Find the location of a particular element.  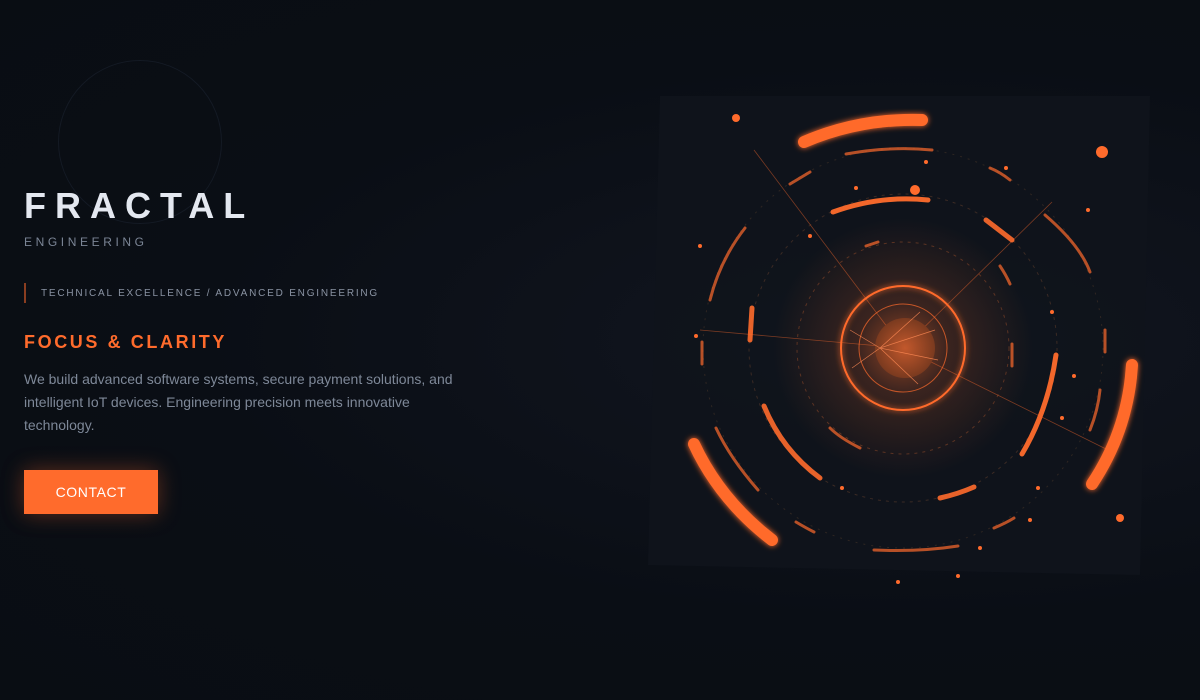

contact-button: CONTACT is located at coordinates (91, 492).